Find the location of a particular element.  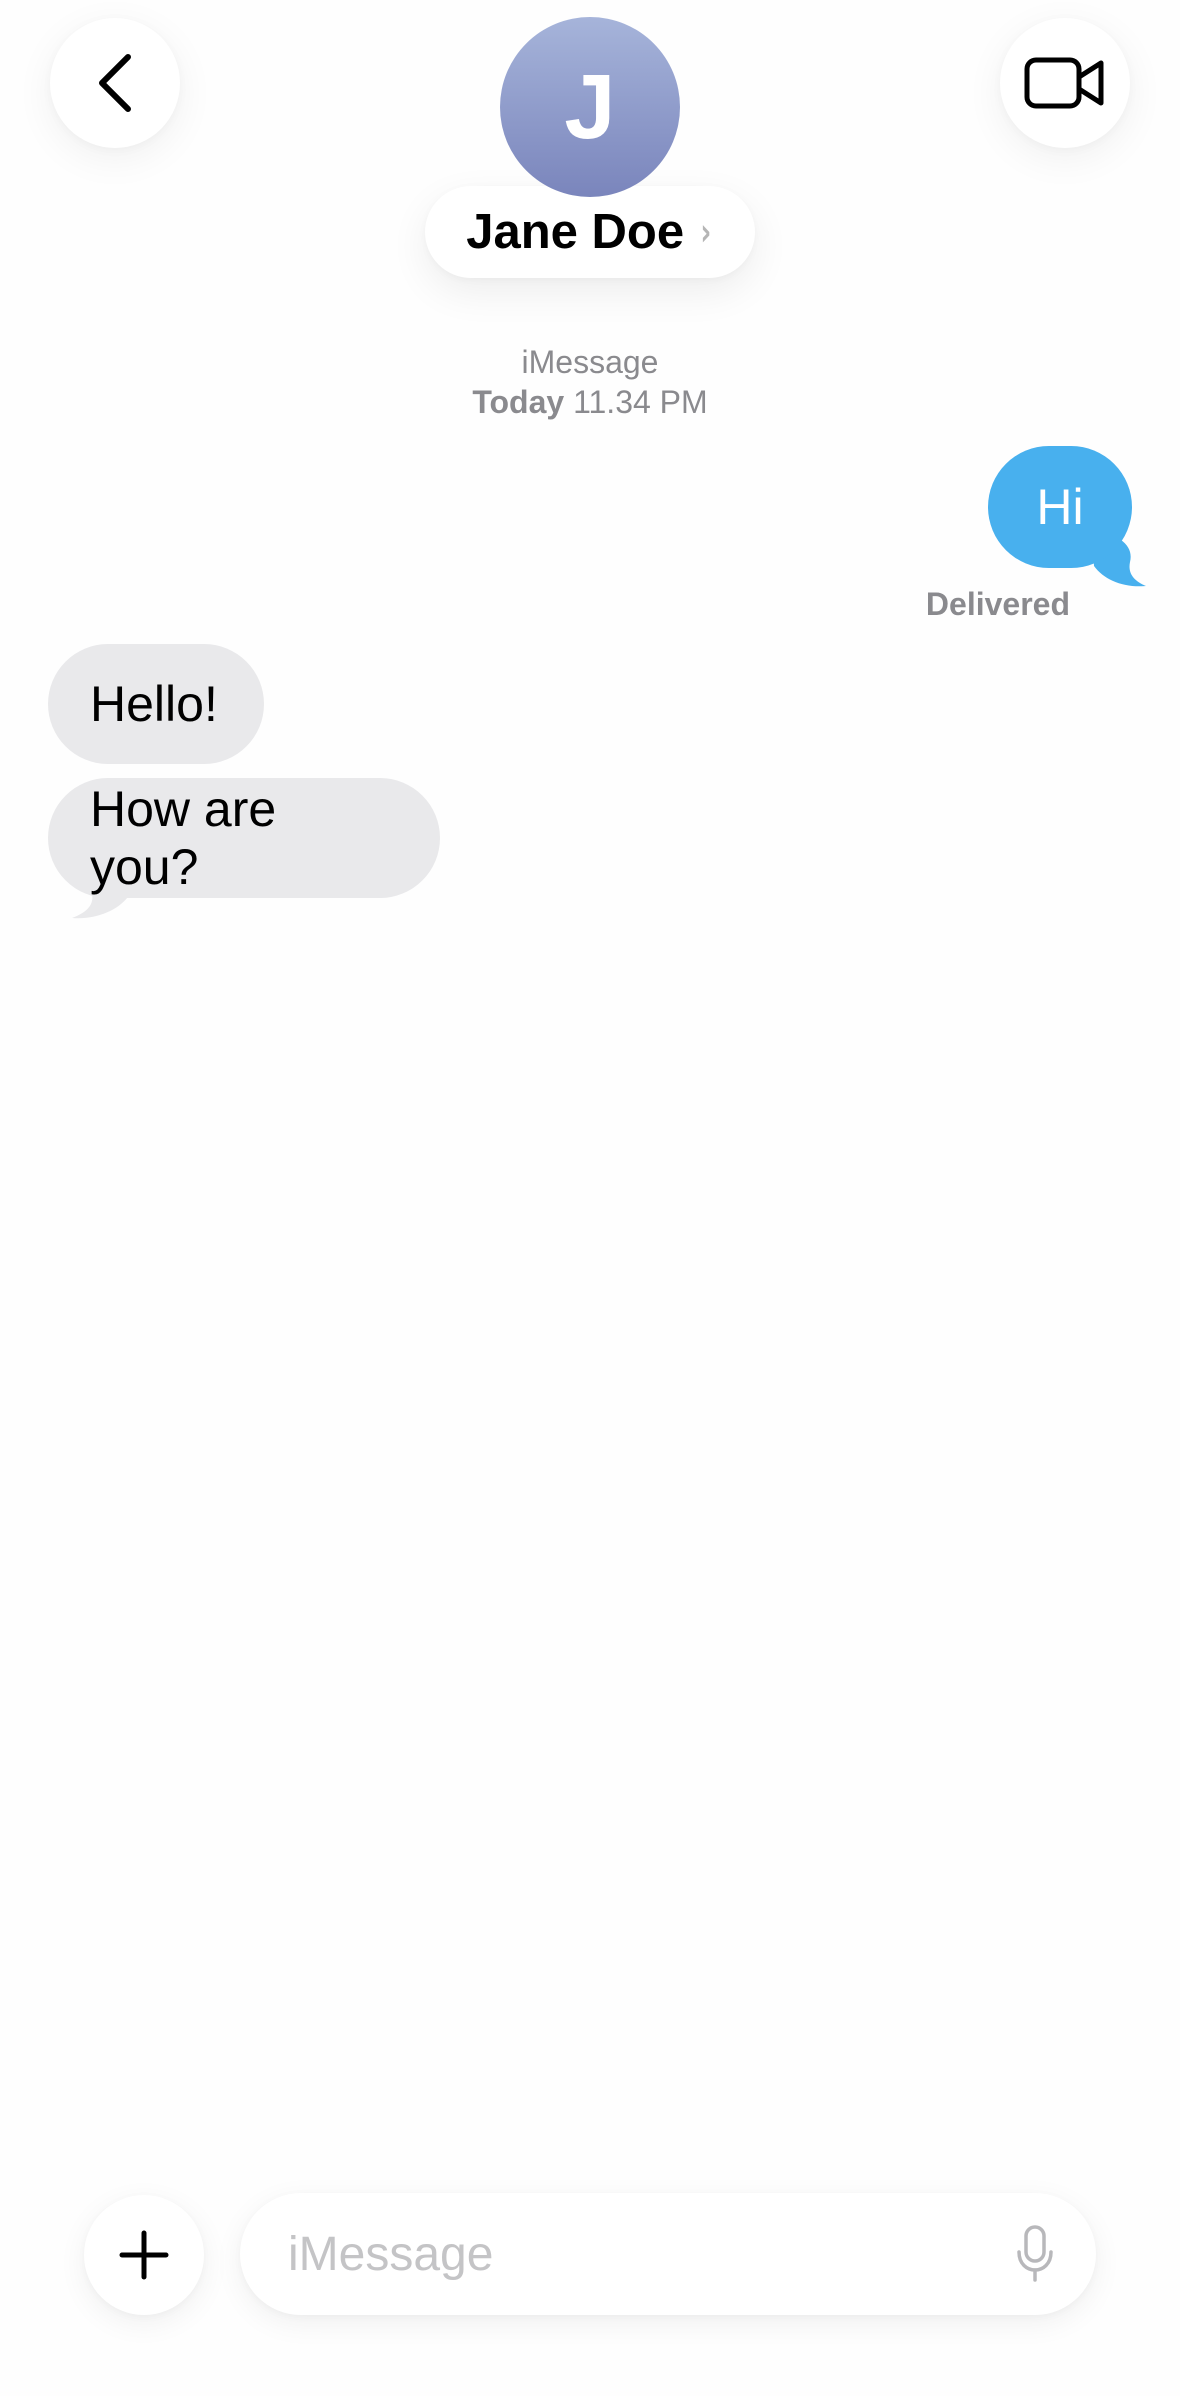

message-text: Hi is located at coordinates (1060, 507).